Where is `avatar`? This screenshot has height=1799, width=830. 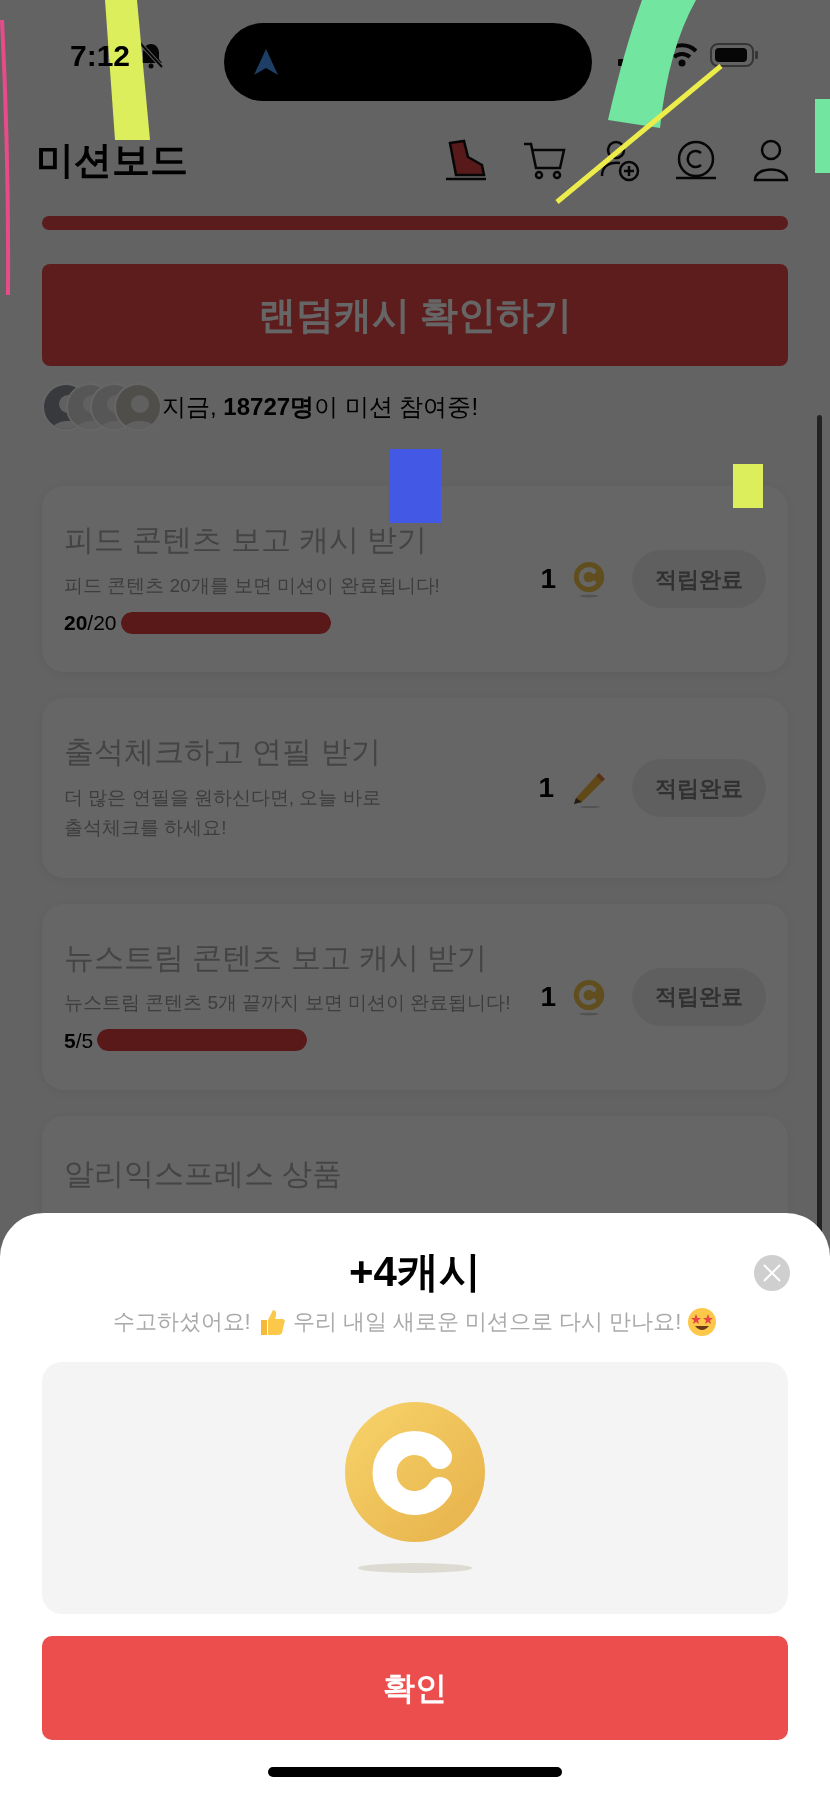
avatar is located at coordinates (138, 407).